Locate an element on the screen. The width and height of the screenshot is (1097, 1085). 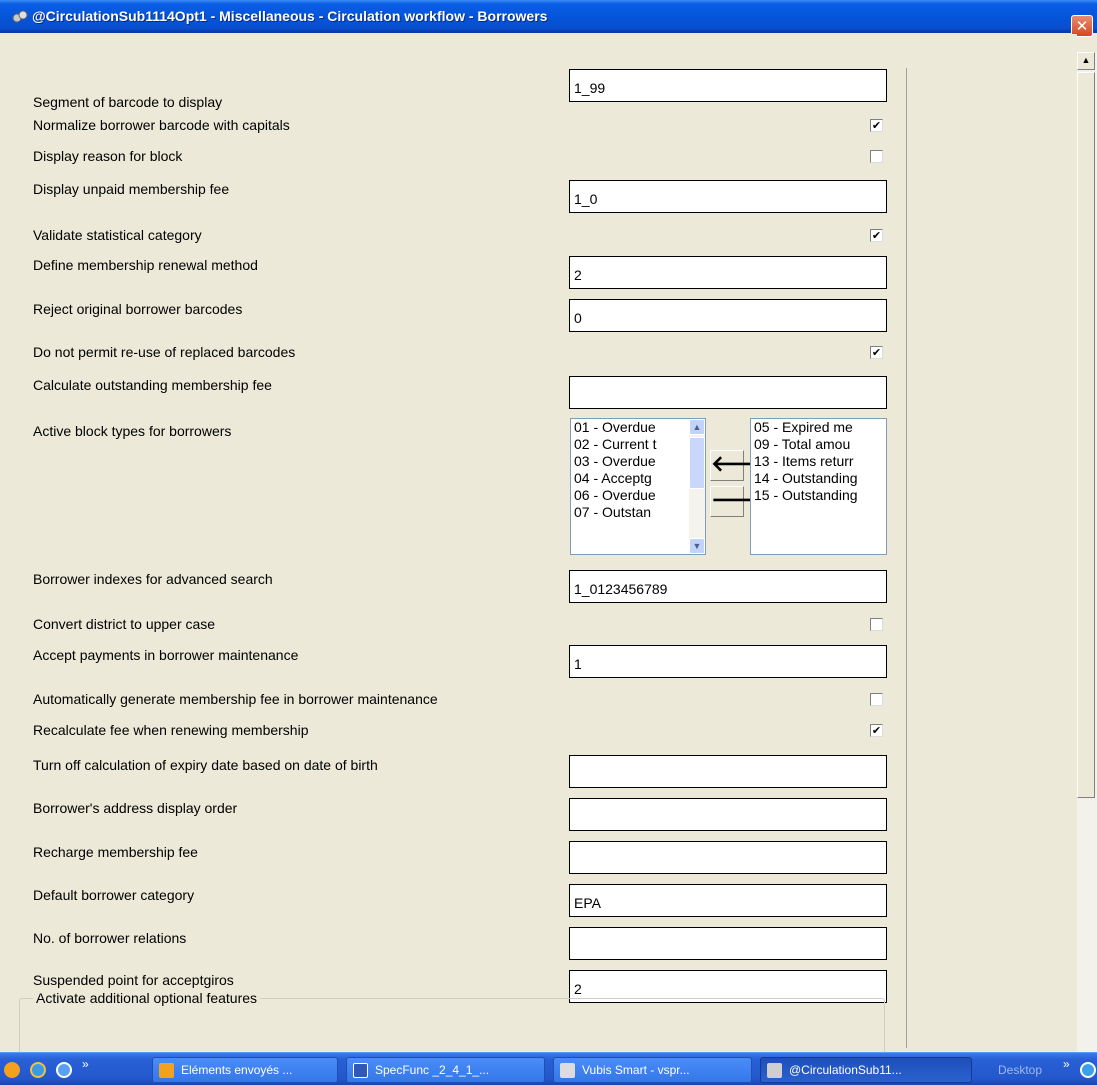
outstanding-fee-field is located at coordinates (728, 392).